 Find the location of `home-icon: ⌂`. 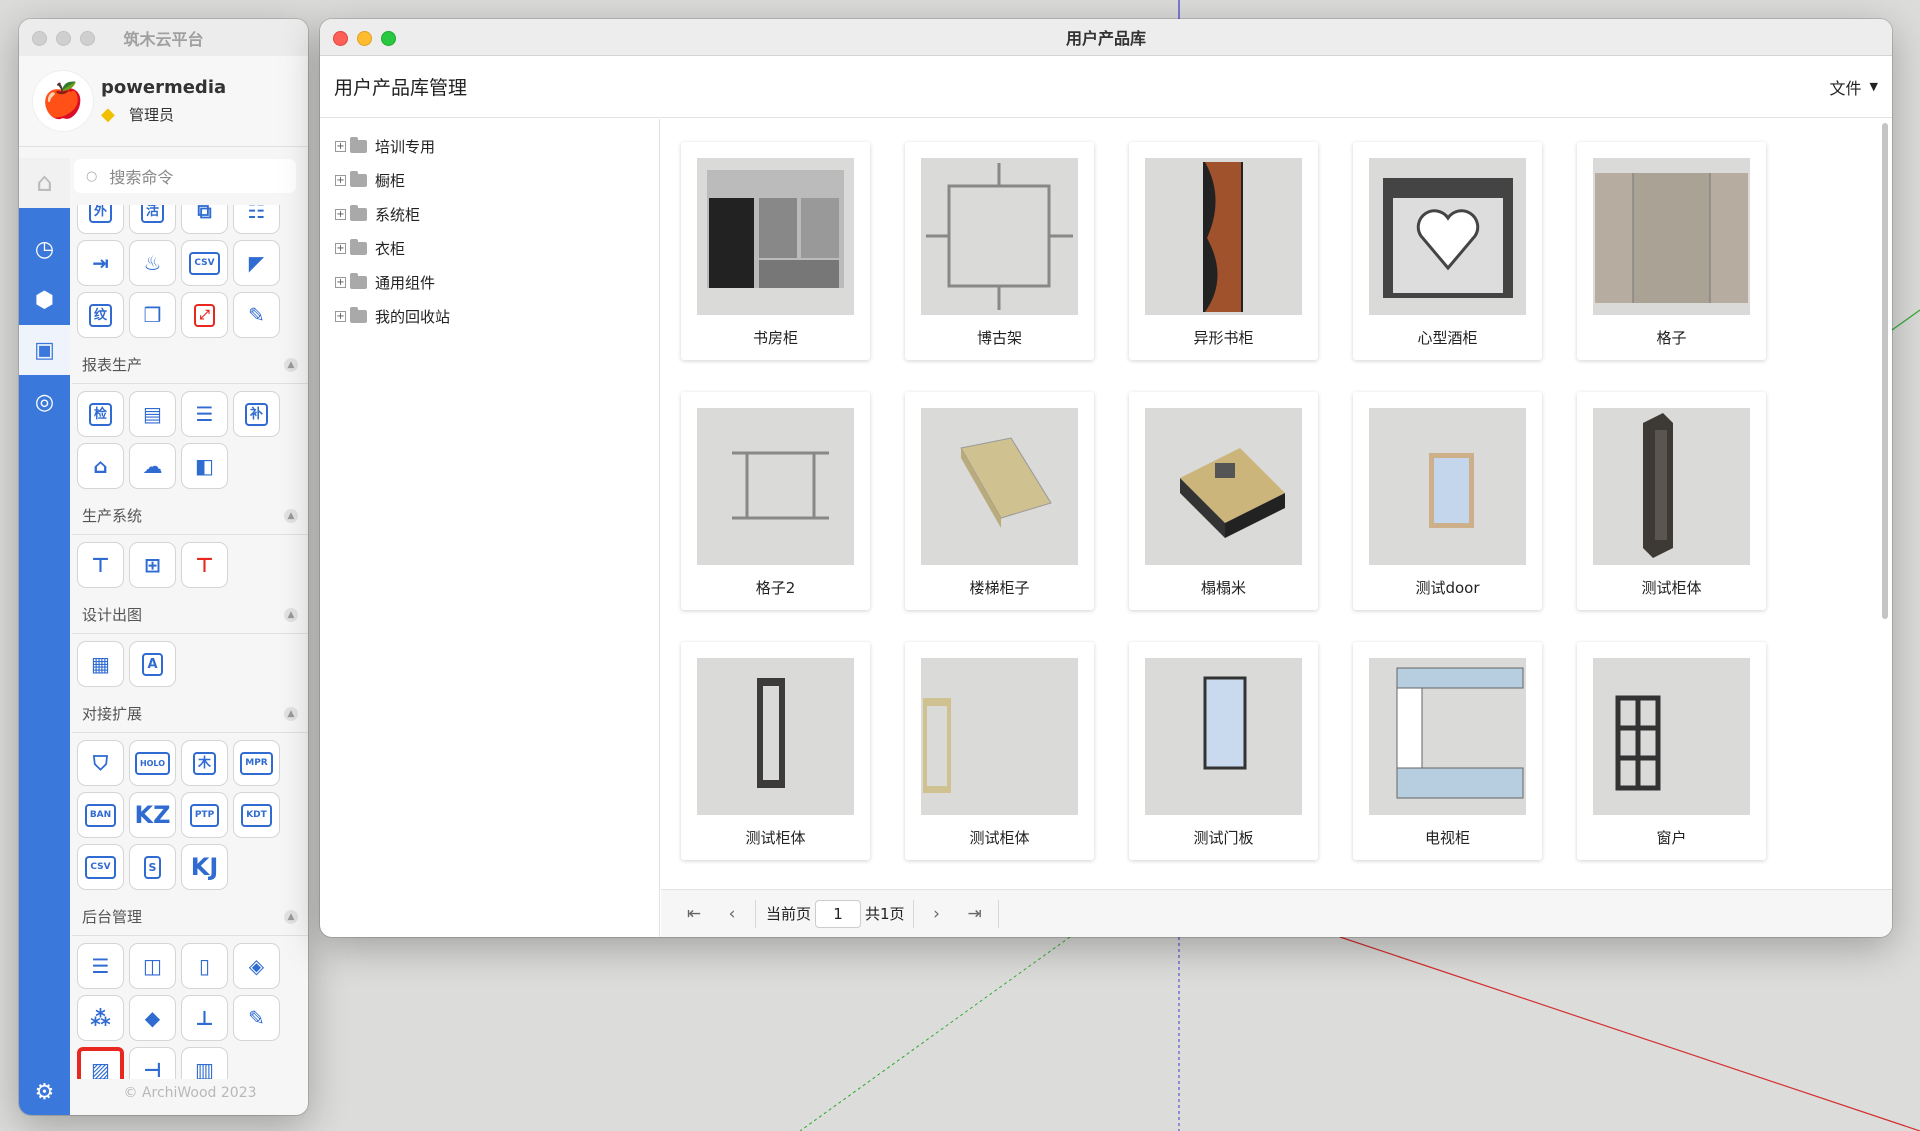

home-icon: ⌂ is located at coordinates (44, 183).